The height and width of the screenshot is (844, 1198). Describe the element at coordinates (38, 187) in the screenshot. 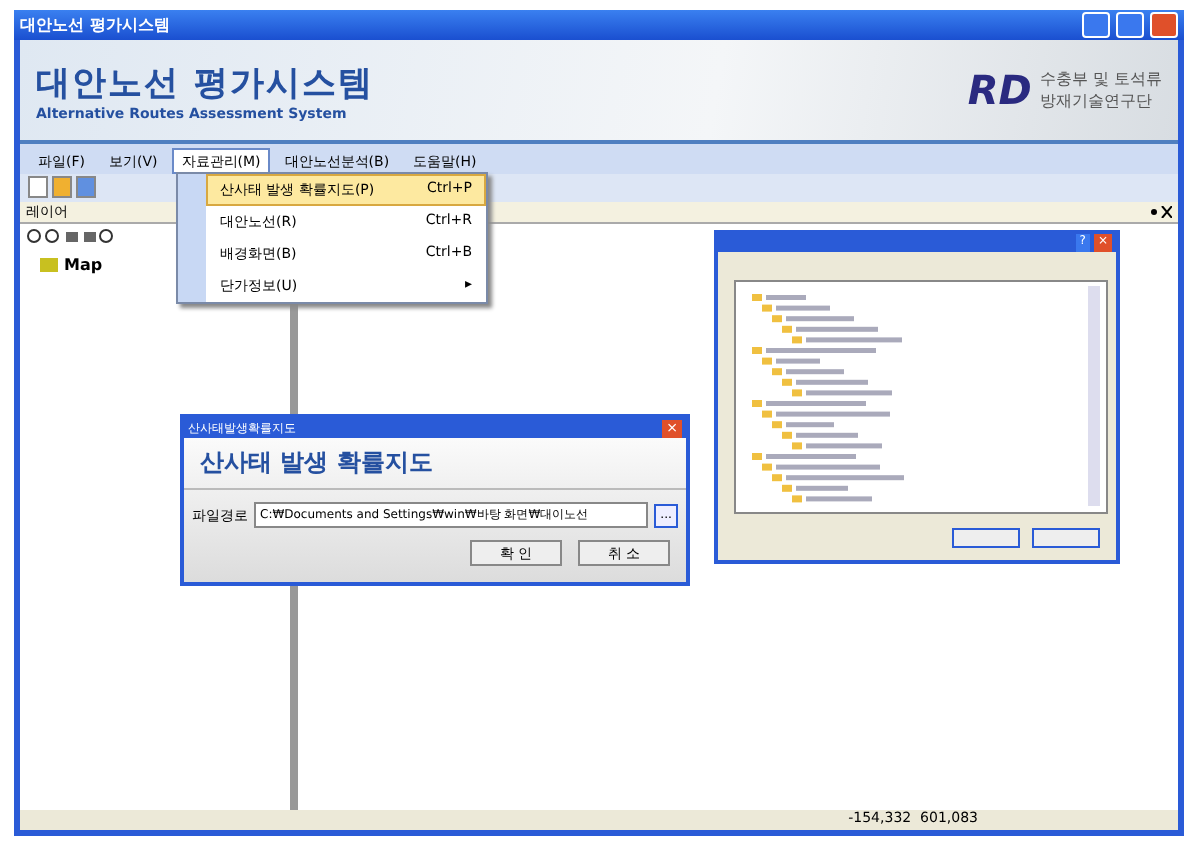

I see `new-file-icon` at that location.